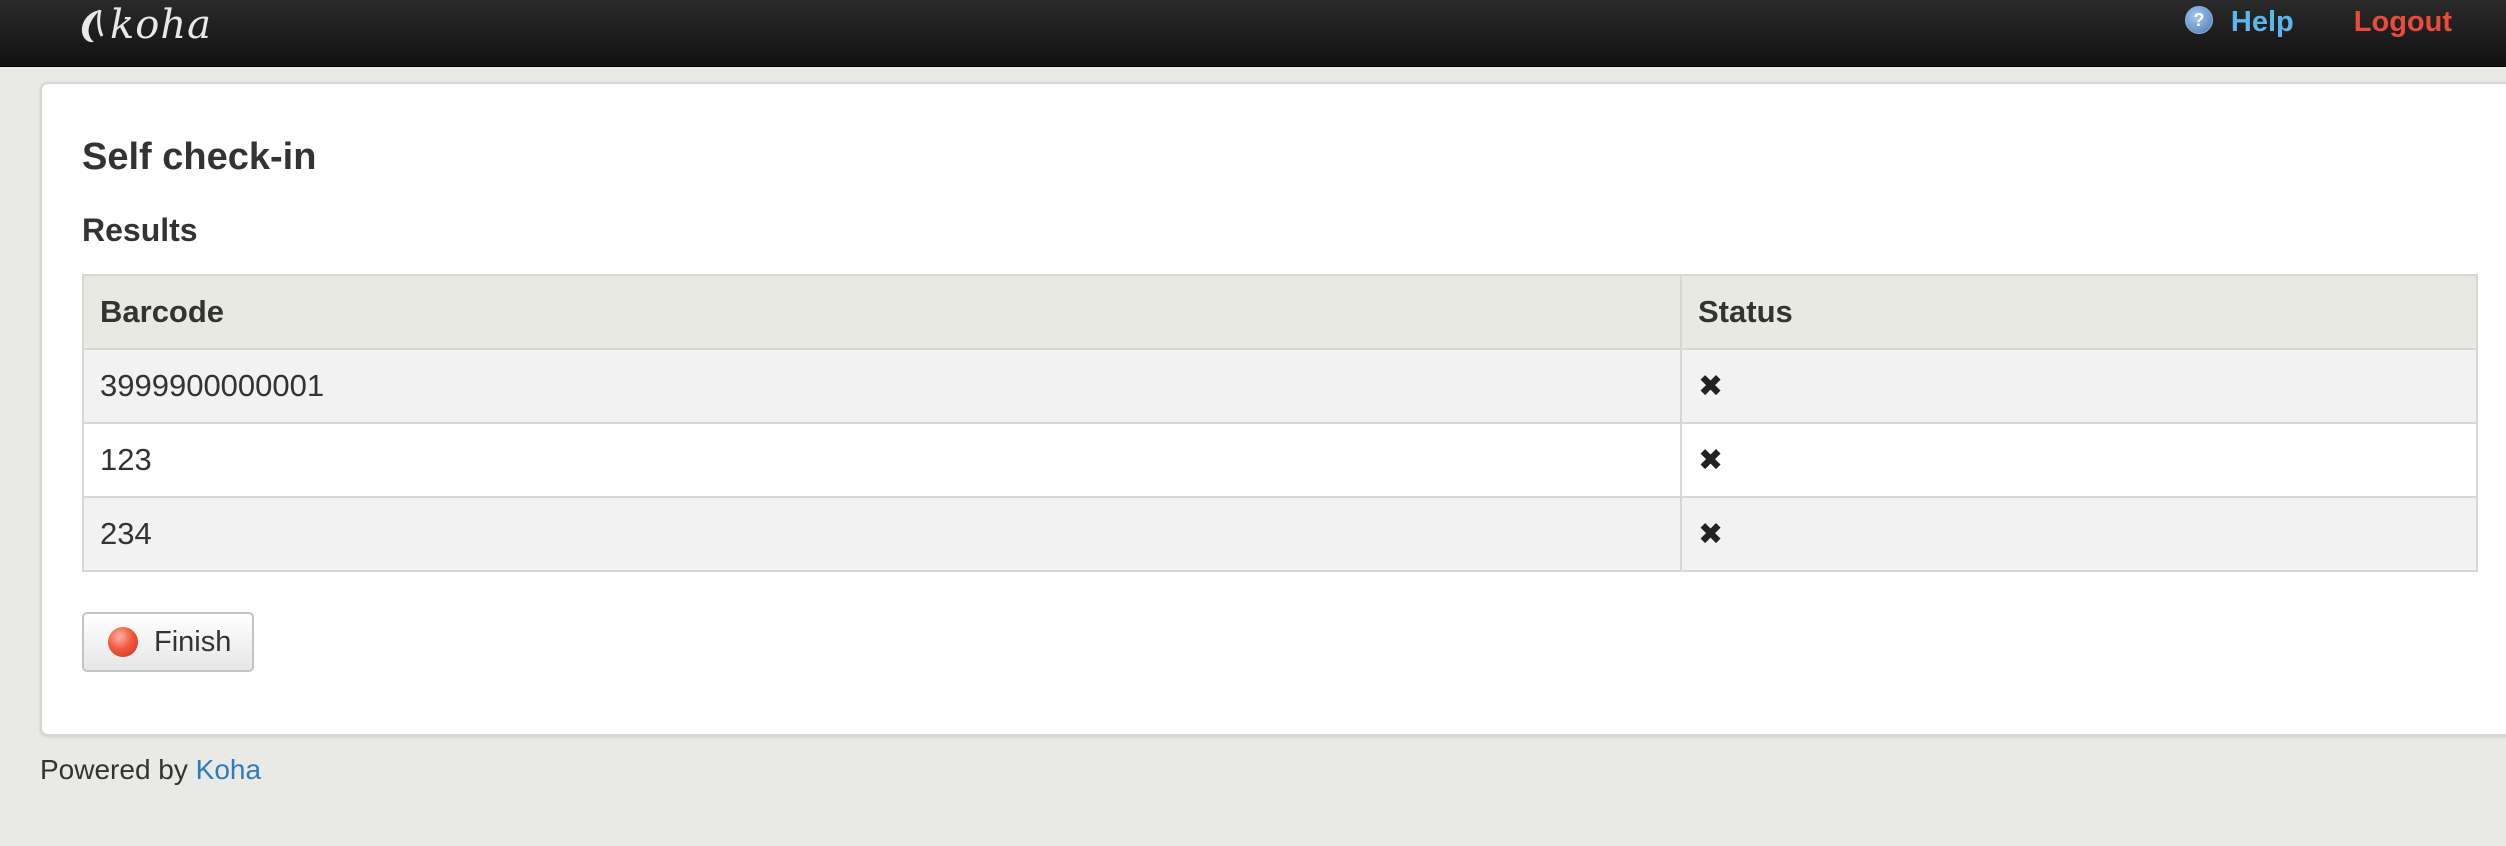 This screenshot has height=846, width=2506. Describe the element at coordinates (1253, 33) in the screenshot. I see `top-navbar: koha ? Help Logout` at that location.